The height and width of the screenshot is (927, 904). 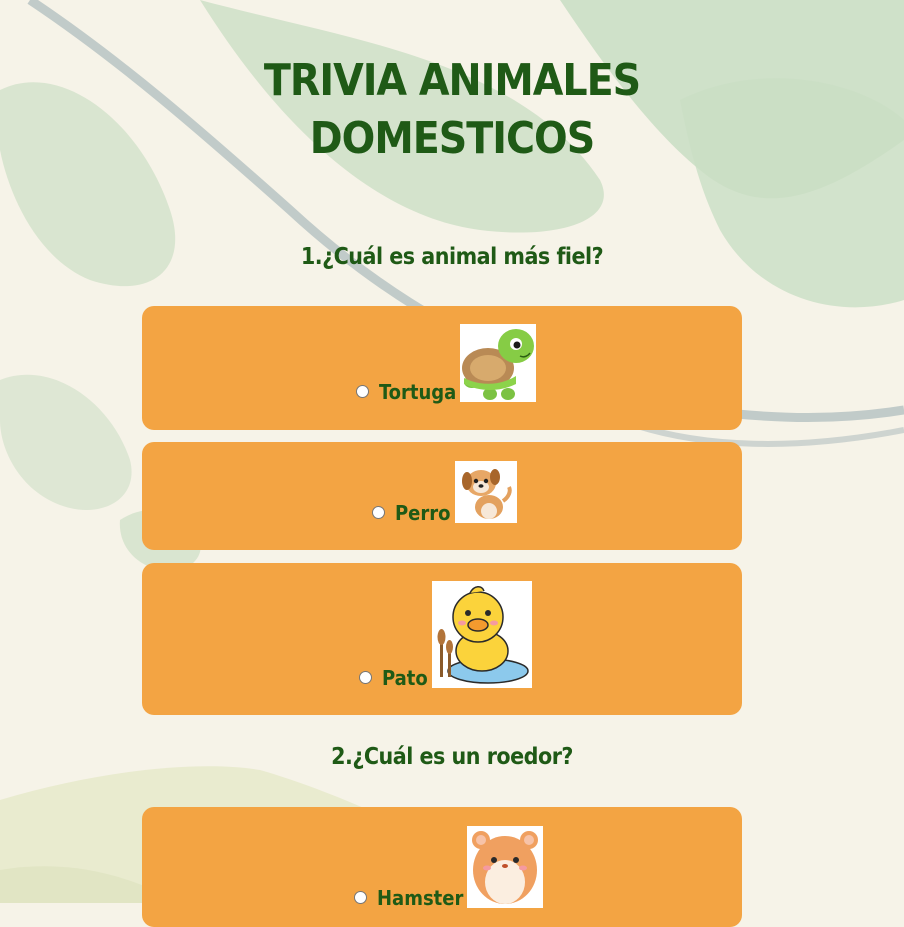 I want to click on option-label-perro: Perro, so click(x=423, y=513).